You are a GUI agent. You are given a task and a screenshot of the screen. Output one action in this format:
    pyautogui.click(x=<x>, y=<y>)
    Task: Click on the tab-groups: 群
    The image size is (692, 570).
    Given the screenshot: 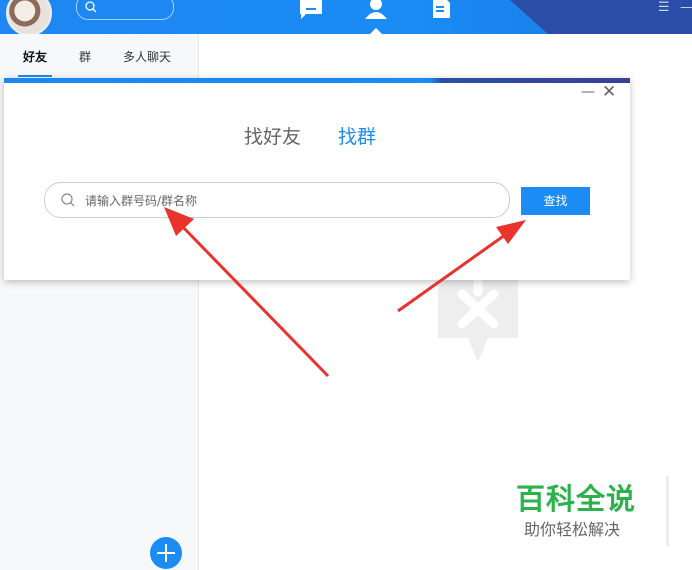 What is the action you would take?
    pyautogui.click(x=85, y=56)
    